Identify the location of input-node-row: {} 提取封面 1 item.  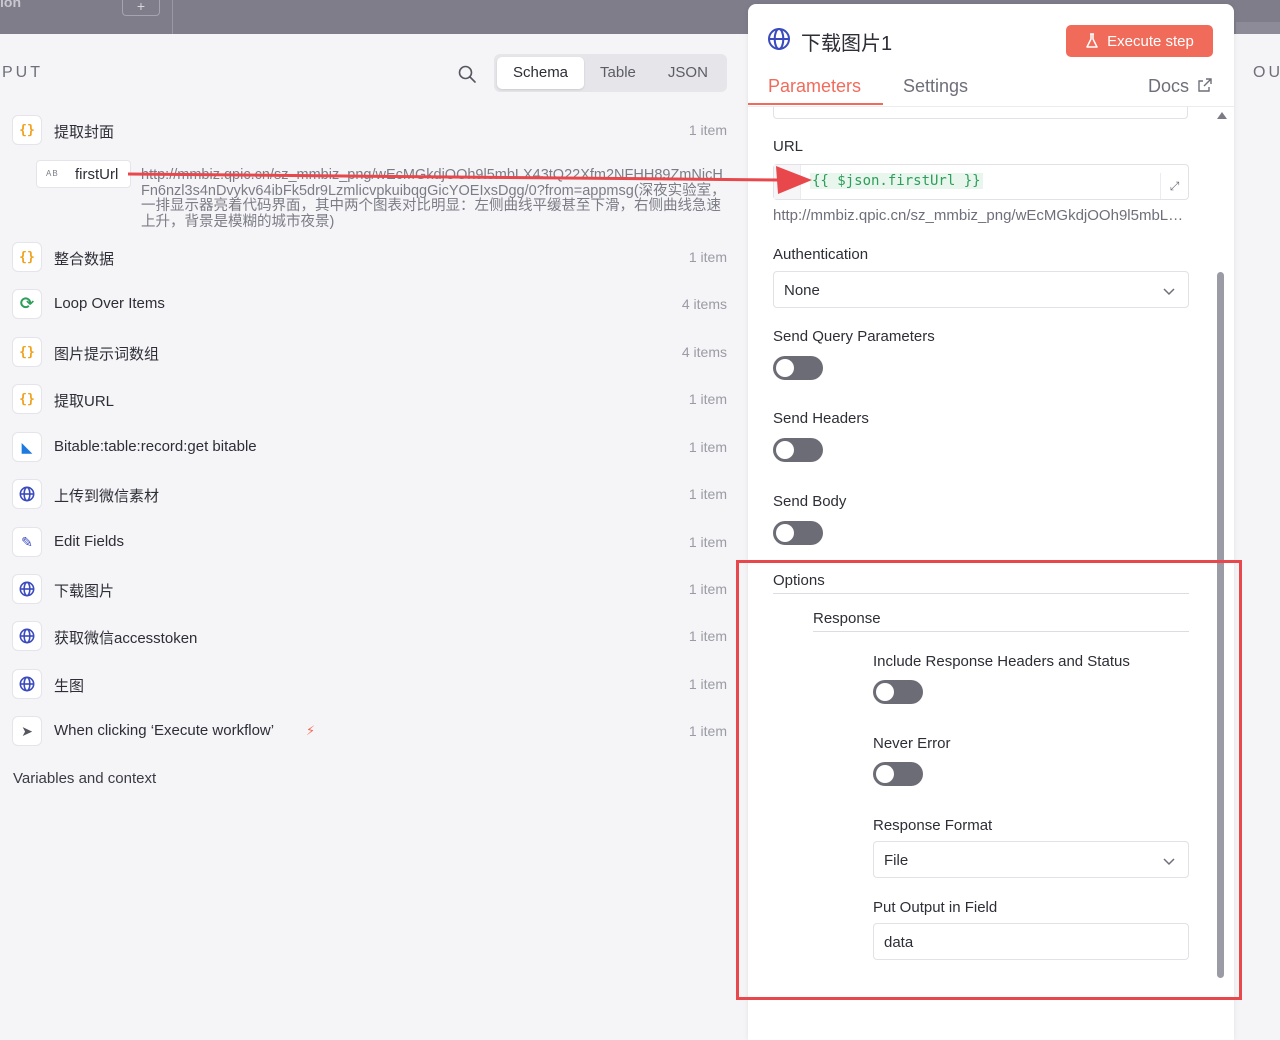
(369, 130).